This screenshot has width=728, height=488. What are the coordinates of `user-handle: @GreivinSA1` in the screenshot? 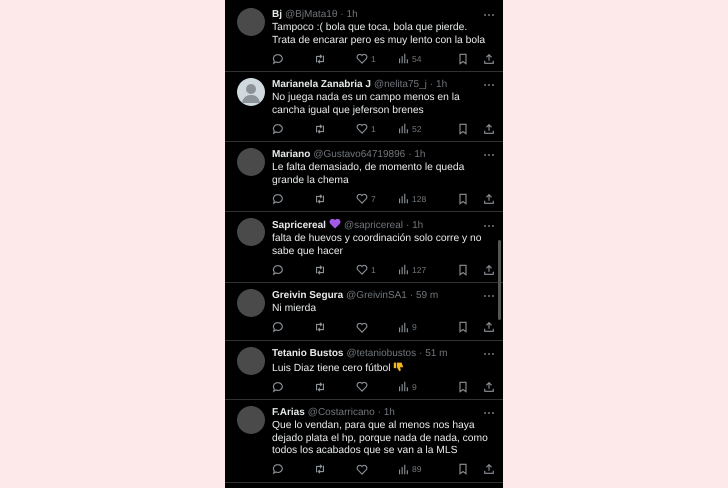 It's located at (376, 296).